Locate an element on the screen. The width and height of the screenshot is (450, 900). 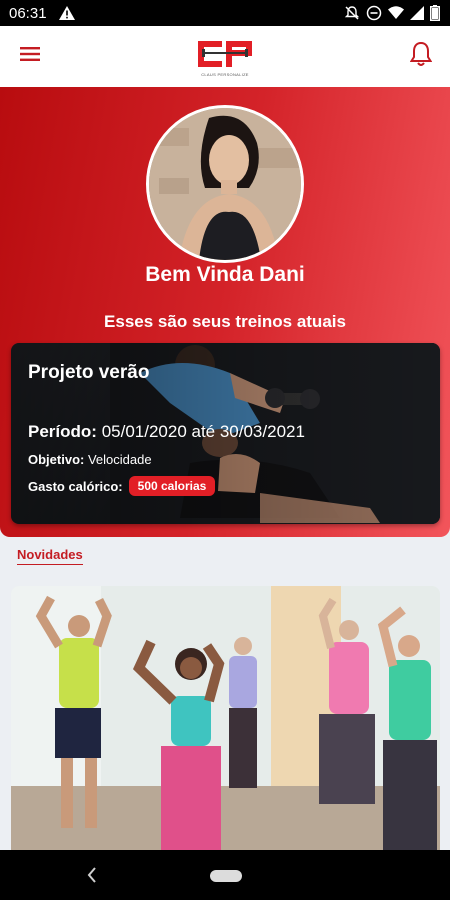
battery-icon is located at coordinates (435, 13).